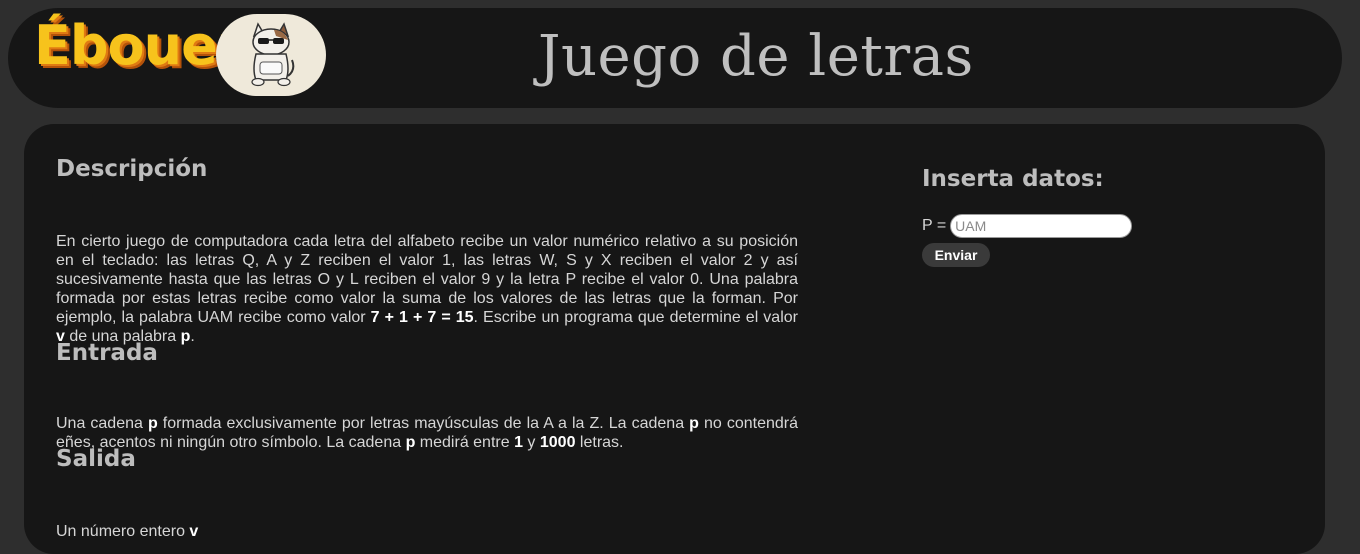 The width and height of the screenshot is (1360, 554). I want to click on submit-button: Enviar, so click(956, 255).